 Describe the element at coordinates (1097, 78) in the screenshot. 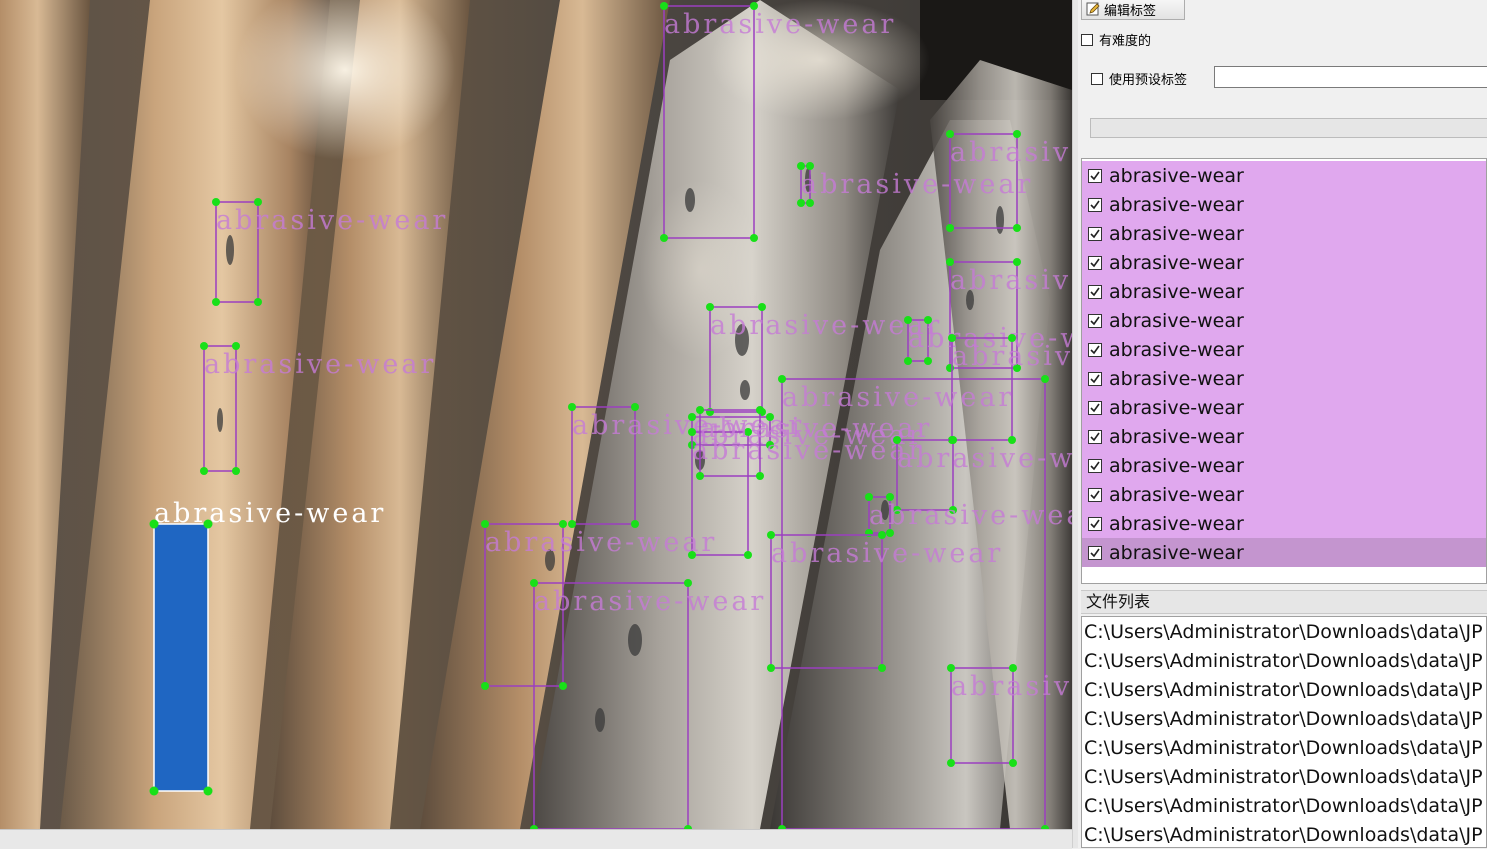

I see `use-default-label-checkbox` at that location.